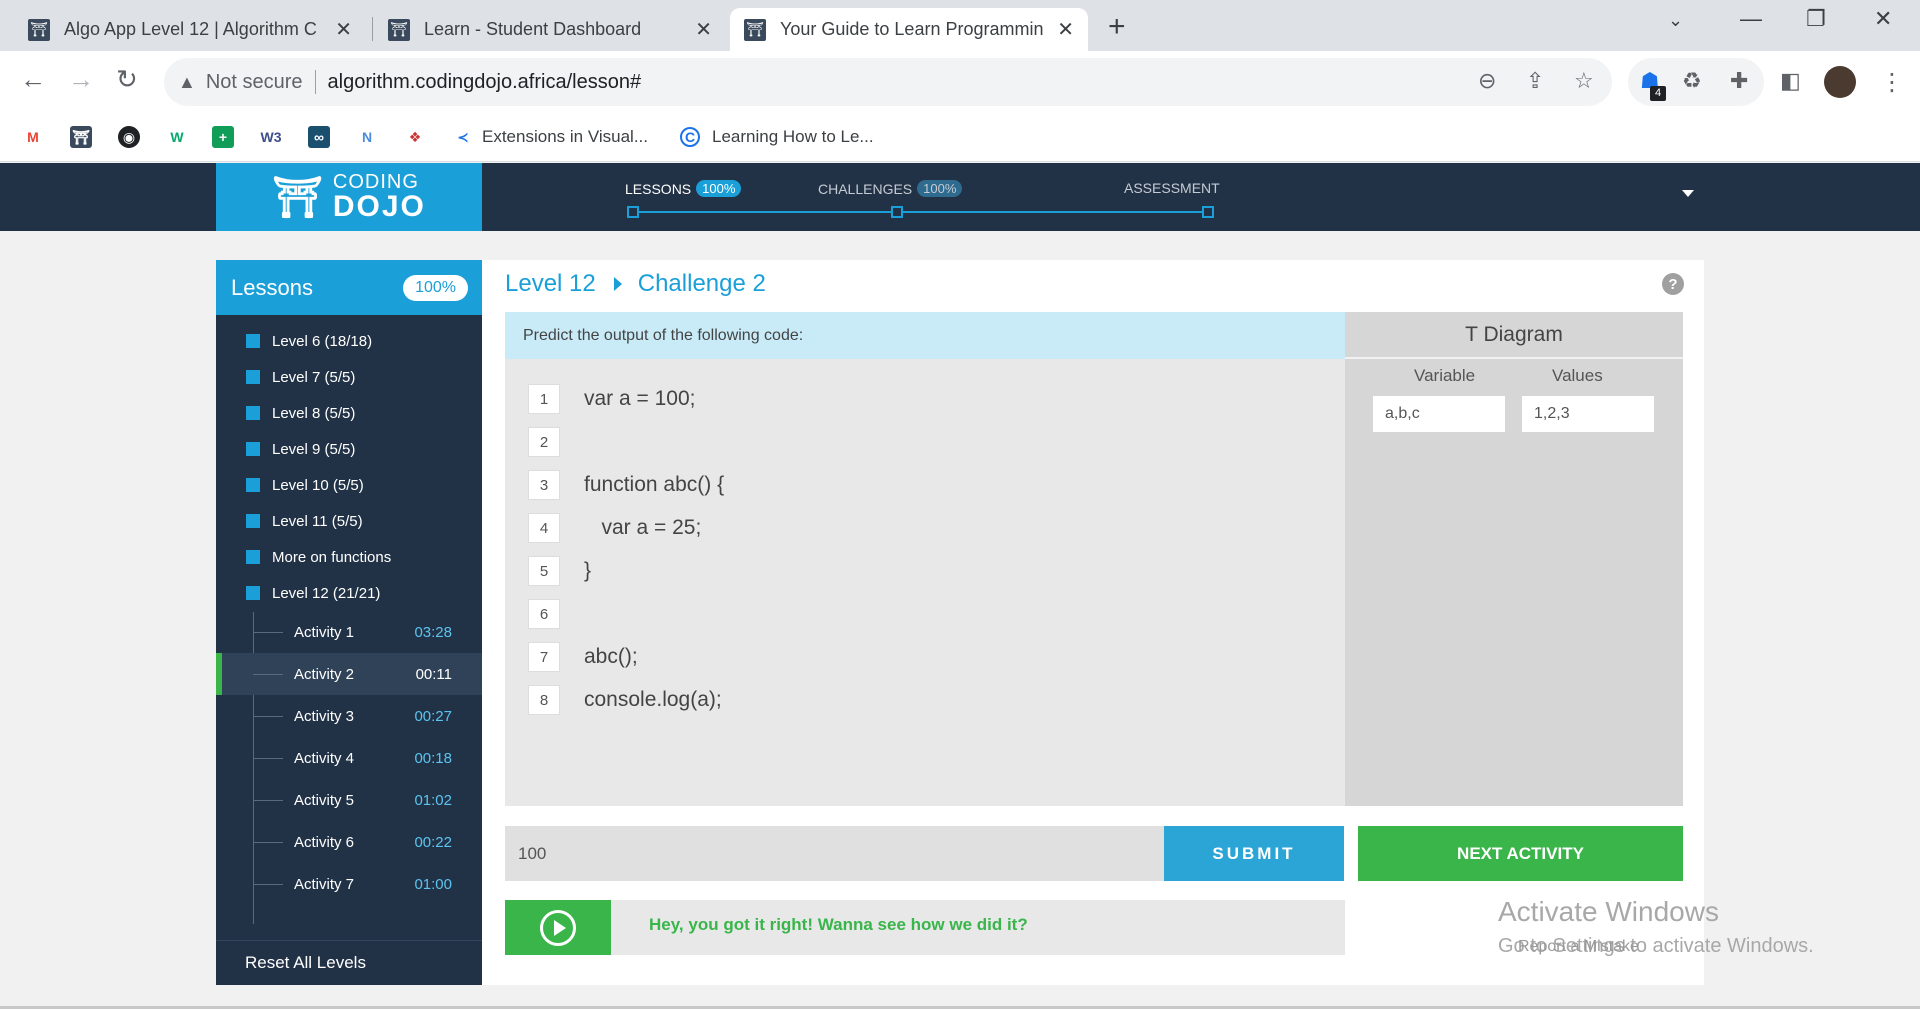 The width and height of the screenshot is (1920, 1009). What do you see at coordinates (1608, 911) in the screenshot?
I see `activate-windows-title: Activate Windows` at bounding box center [1608, 911].